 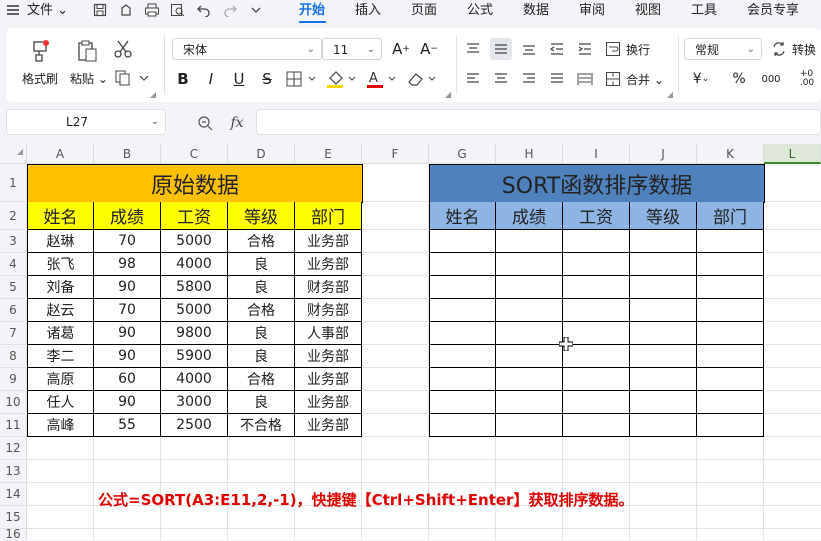 I want to click on file-menu: 文件 ⌄, so click(x=47, y=11).